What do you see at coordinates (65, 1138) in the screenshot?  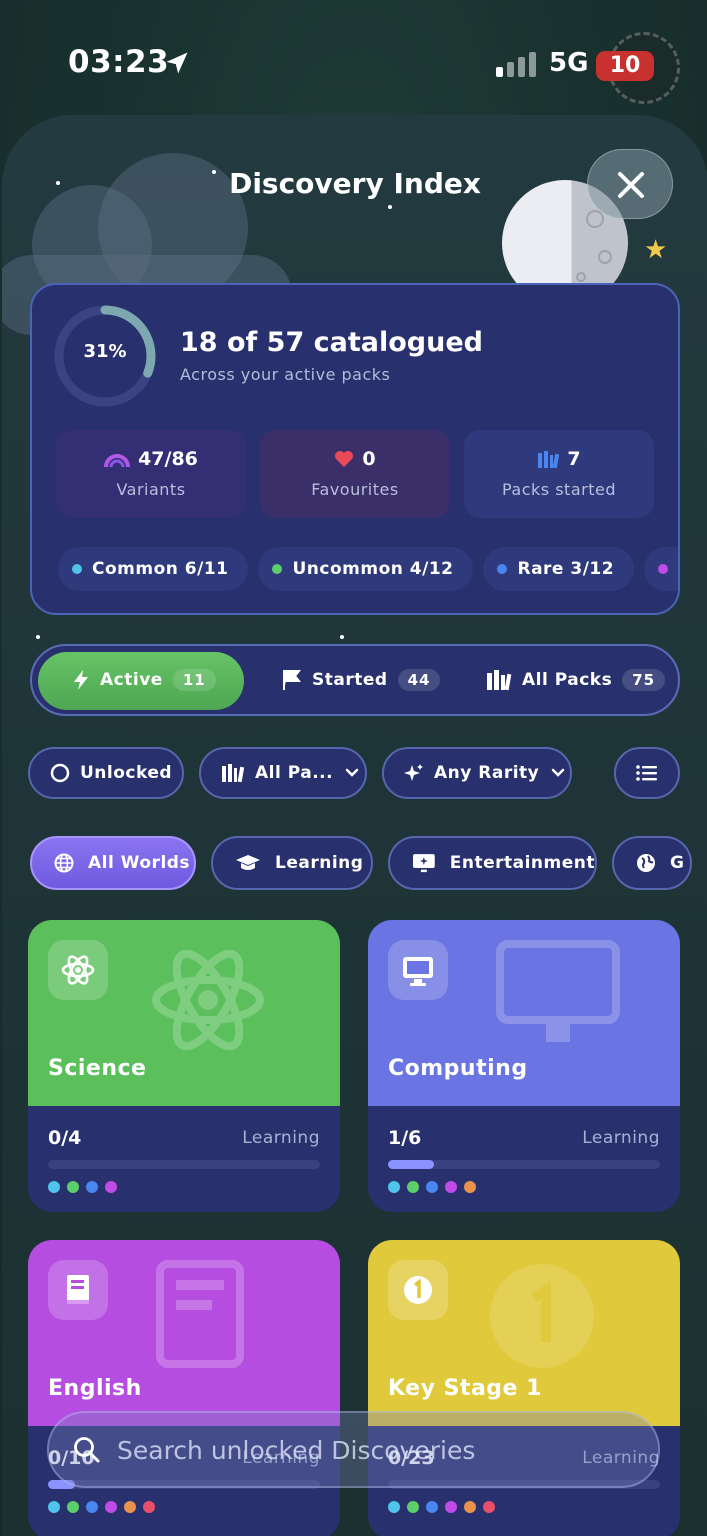 I see `card-progress-count: 0/4` at bounding box center [65, 1138].